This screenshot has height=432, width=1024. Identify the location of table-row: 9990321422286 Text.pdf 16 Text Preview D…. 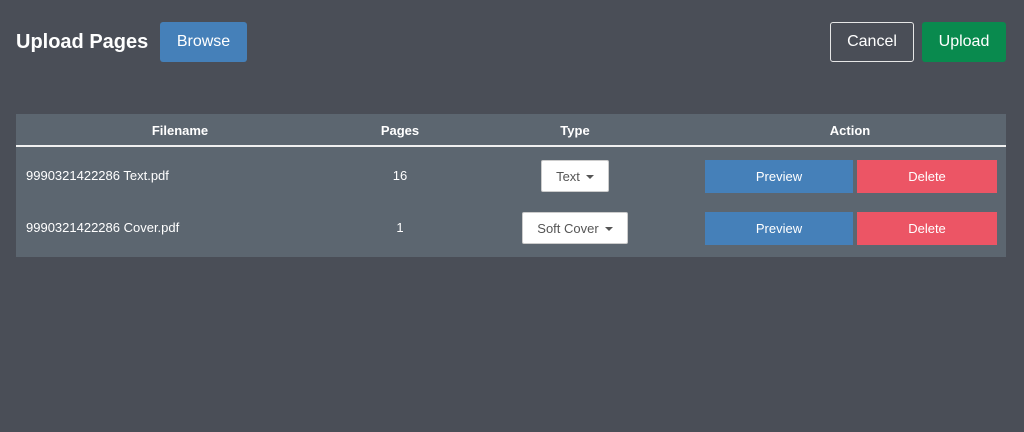
(511, 176).